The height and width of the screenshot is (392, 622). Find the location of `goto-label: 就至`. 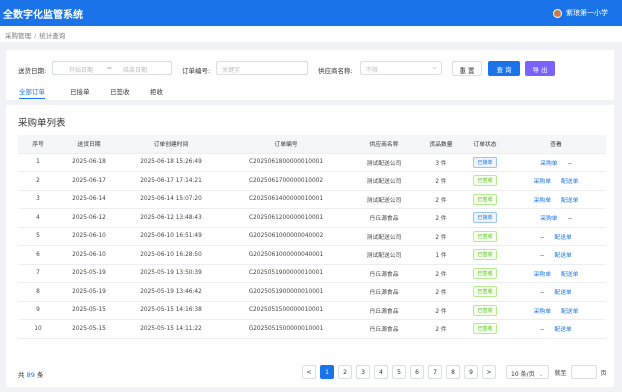

goto-label: 就至 is located at coordinates (560, 373).